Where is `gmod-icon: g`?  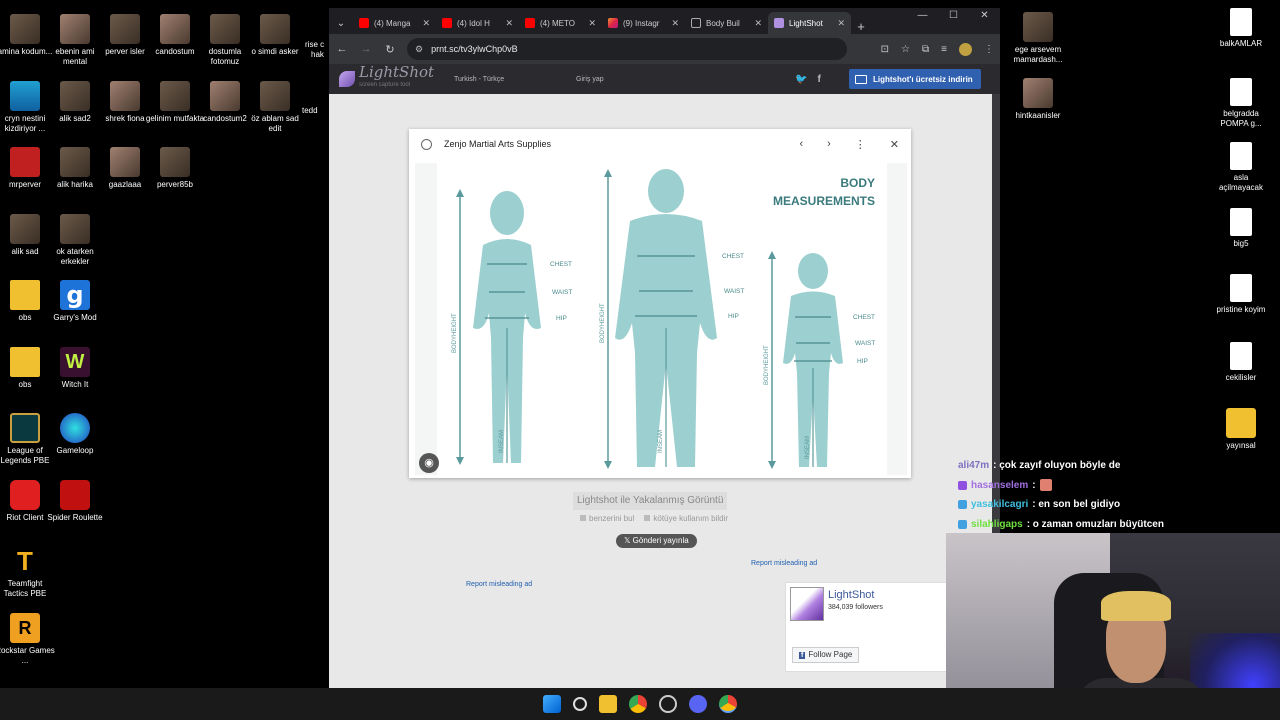
gmod-icon: g is located at coordinates (75, 295).